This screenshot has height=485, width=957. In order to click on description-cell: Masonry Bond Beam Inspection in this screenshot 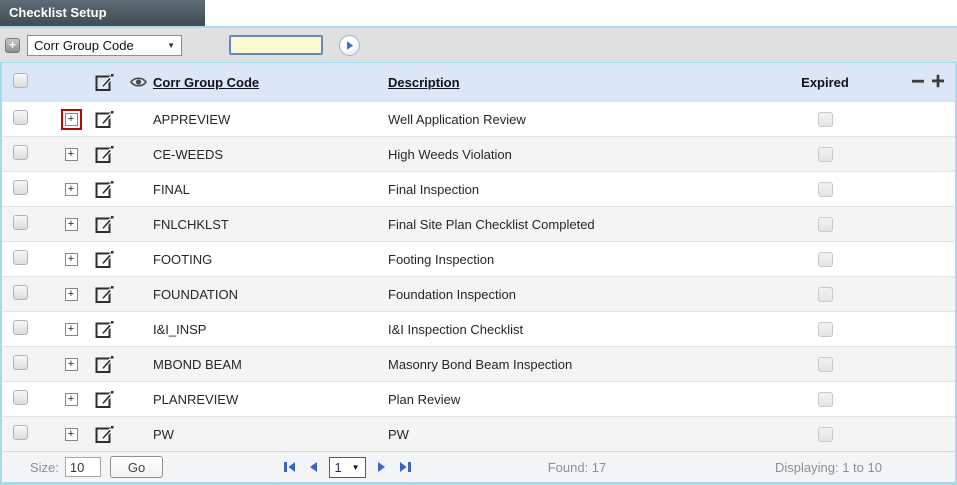, I will do `click(480, 364)`.